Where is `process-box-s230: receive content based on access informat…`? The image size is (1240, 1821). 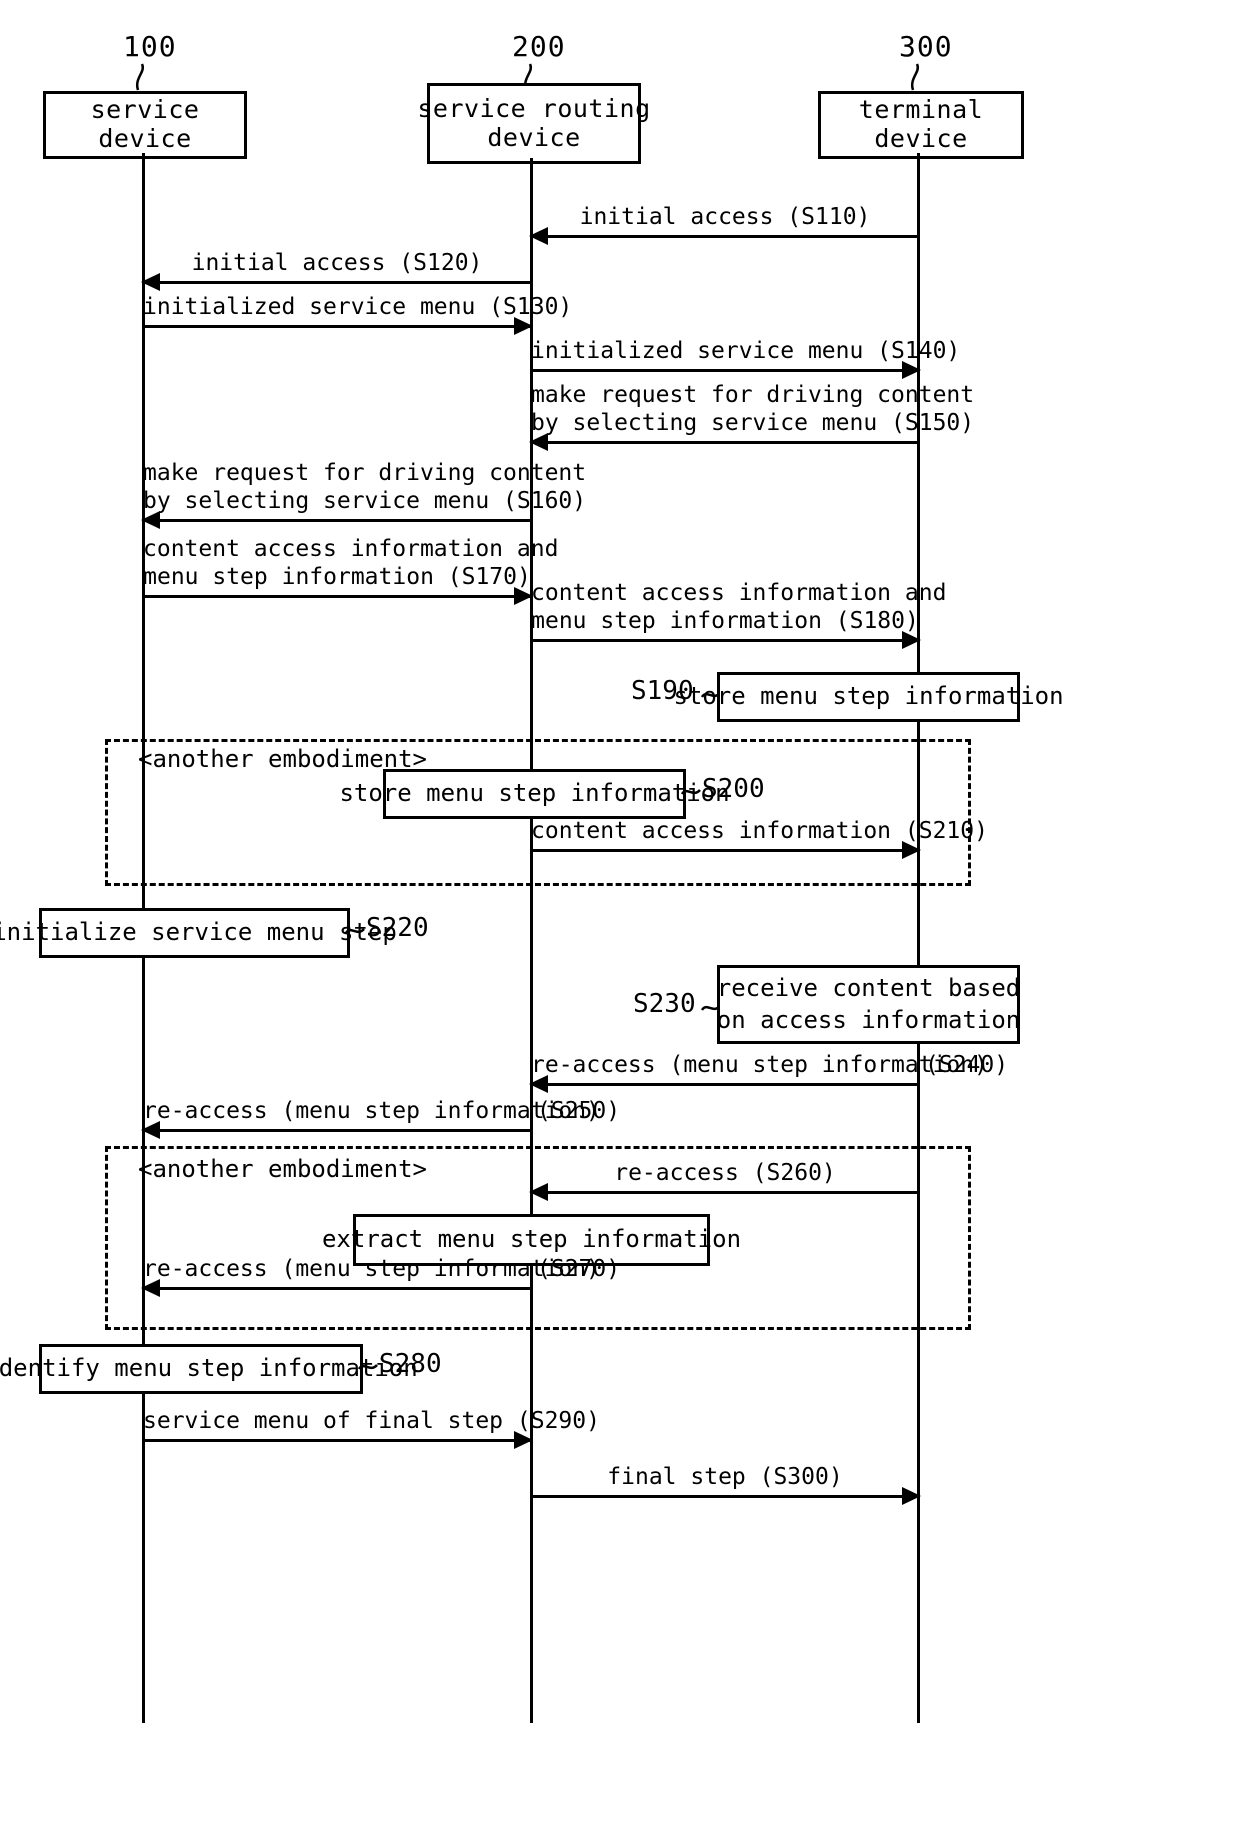
process-box-s230: receive content based on access informat… is located at coordinates (868, 1004).